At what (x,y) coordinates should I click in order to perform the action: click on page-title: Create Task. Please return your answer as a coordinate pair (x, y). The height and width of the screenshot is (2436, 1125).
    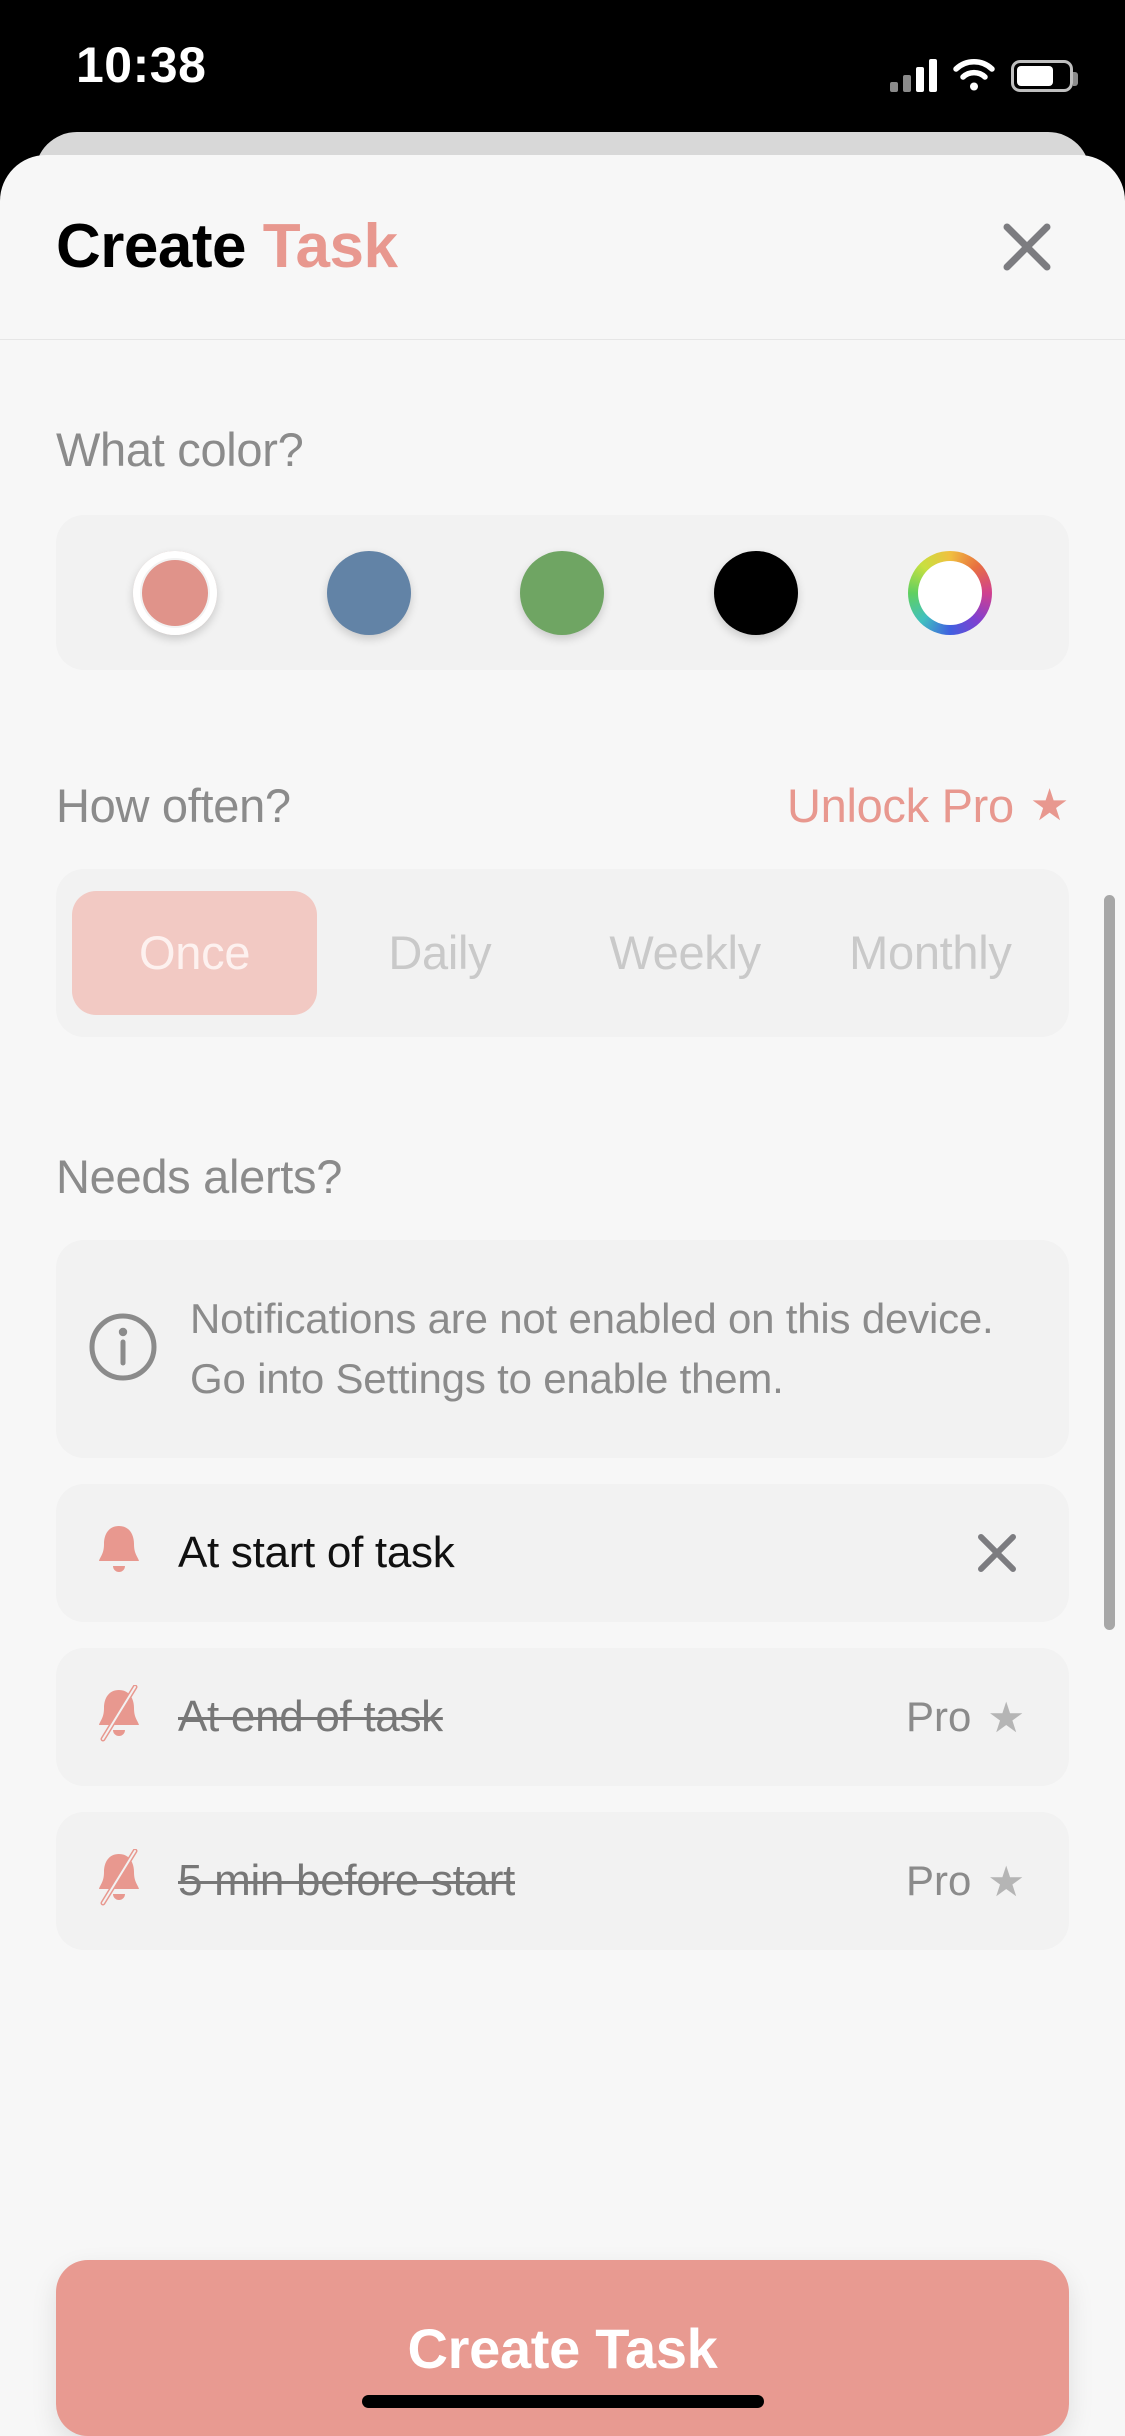
    Looking at the image, I should click on (227, 247).